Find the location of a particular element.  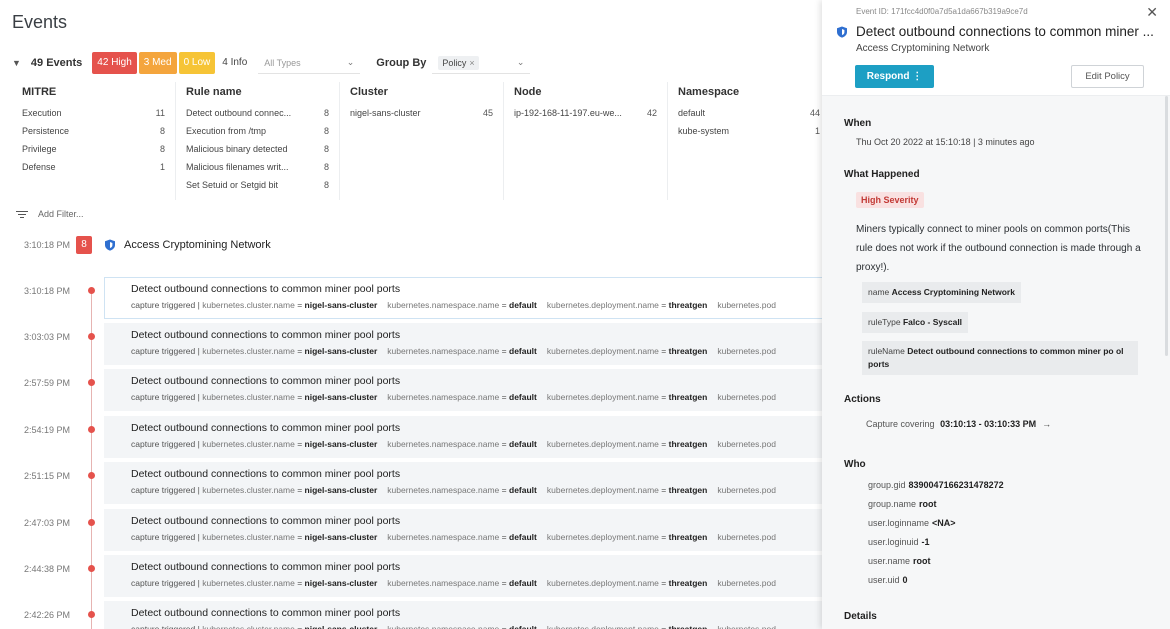

event-time: 2:57:59 PM is located at coordinates (46, 383).